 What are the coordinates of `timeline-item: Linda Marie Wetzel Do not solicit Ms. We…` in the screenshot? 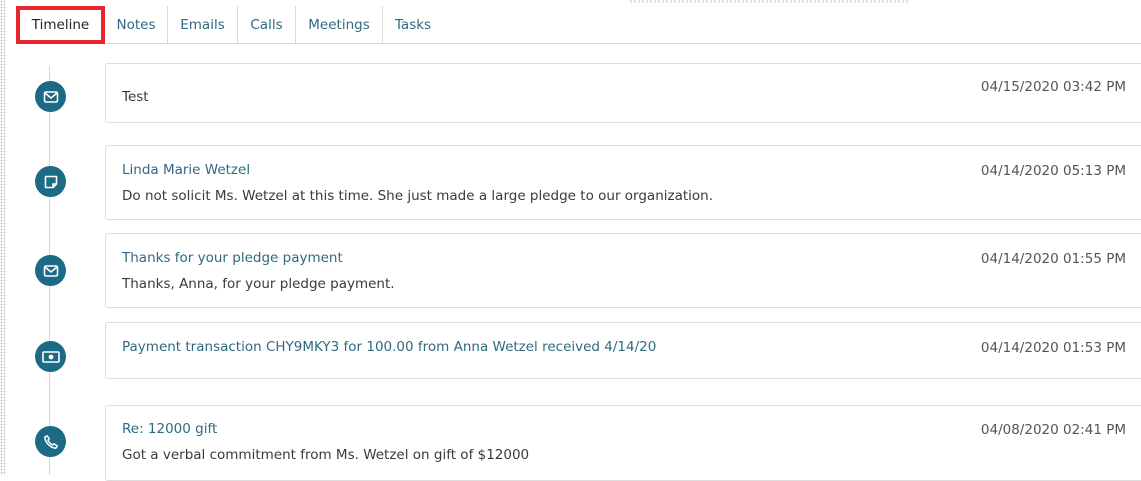 It's located at (623, 182).